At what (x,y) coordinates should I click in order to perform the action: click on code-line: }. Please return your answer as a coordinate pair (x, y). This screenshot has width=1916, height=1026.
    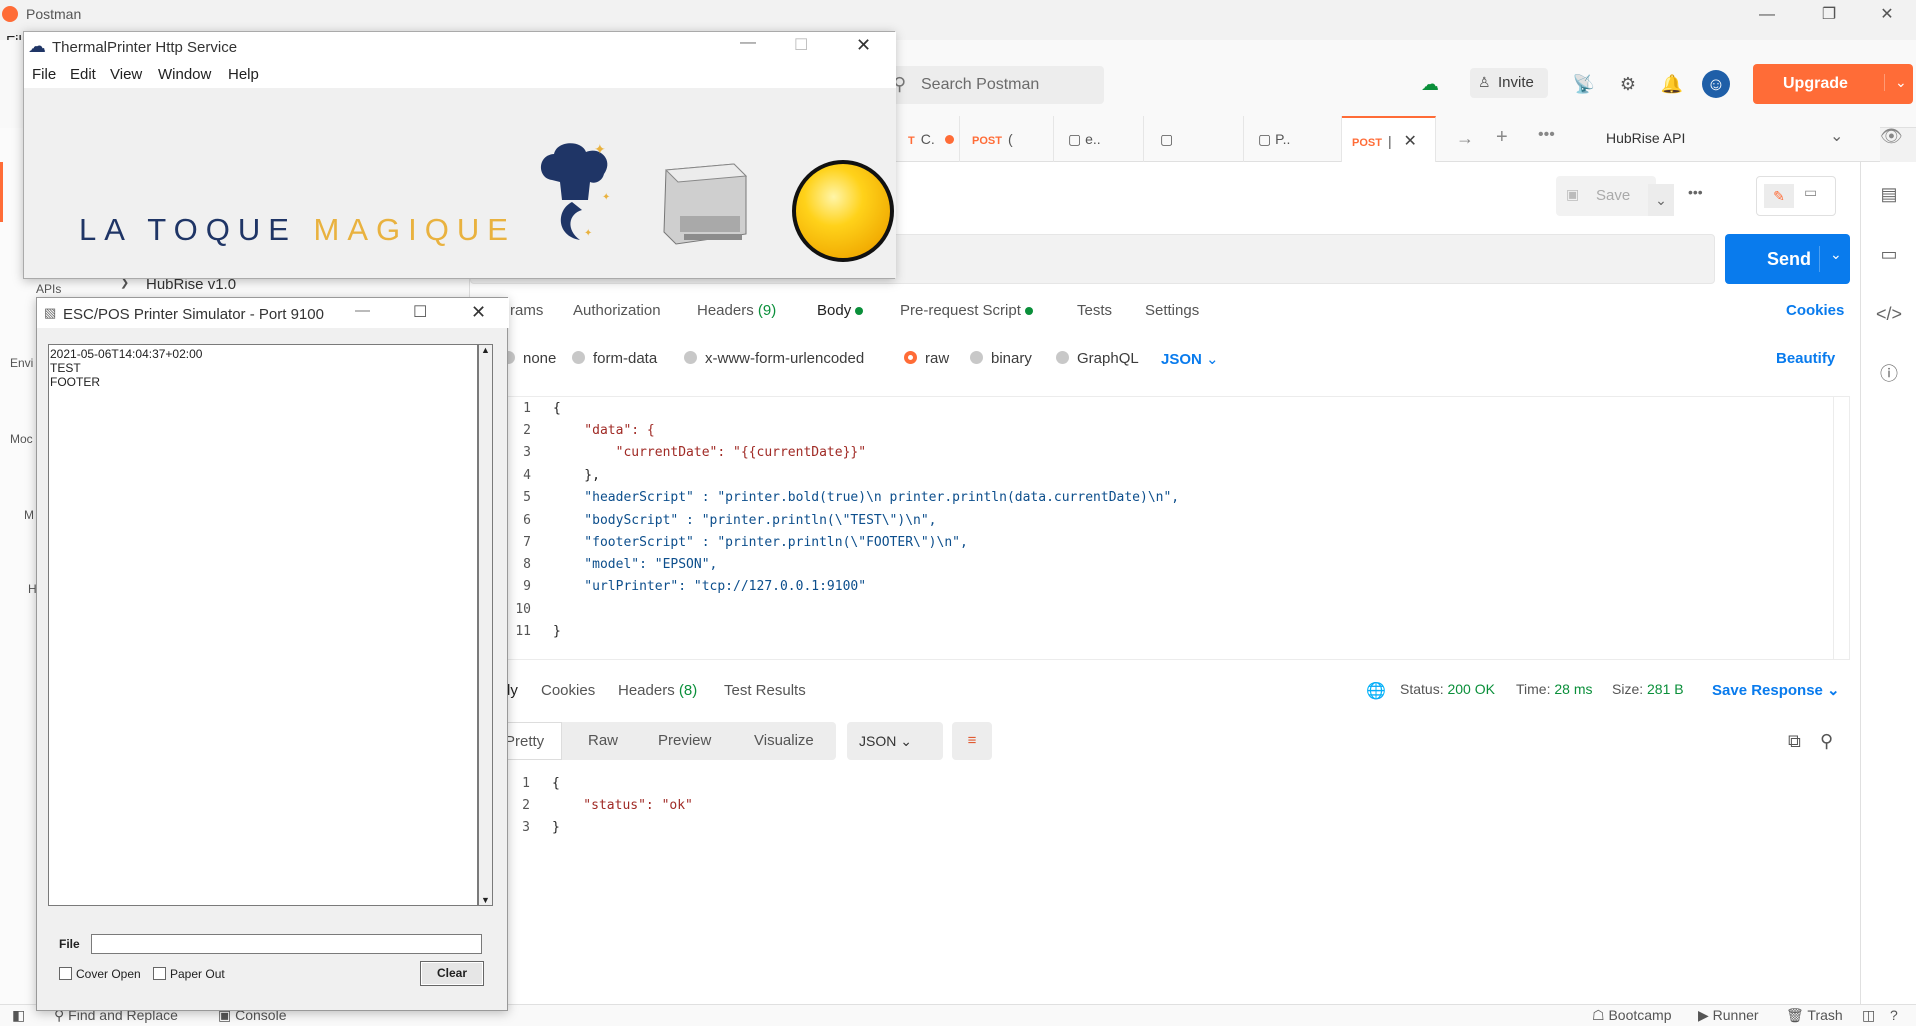
    Looking at the image, I should click on (556, 827).